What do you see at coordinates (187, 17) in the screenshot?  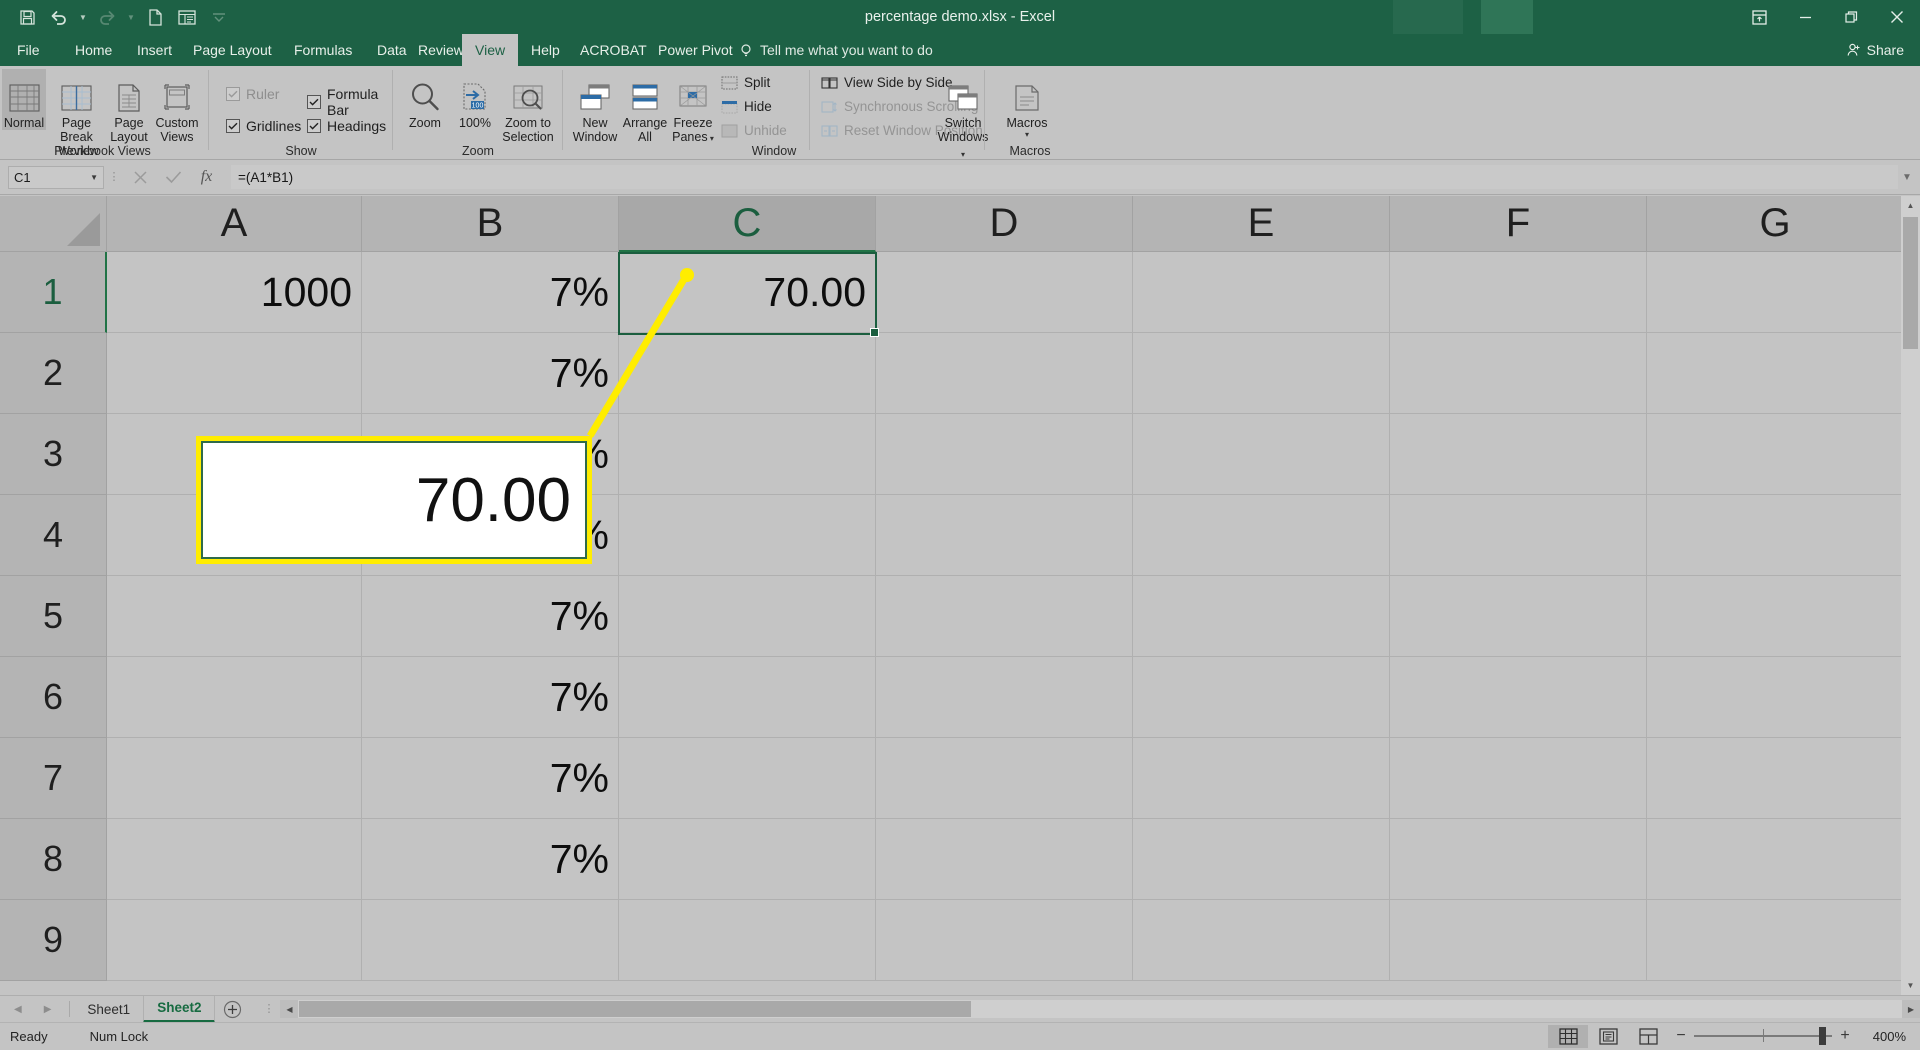 I see `touch-mode-icon` at bounding box center [187, 17].